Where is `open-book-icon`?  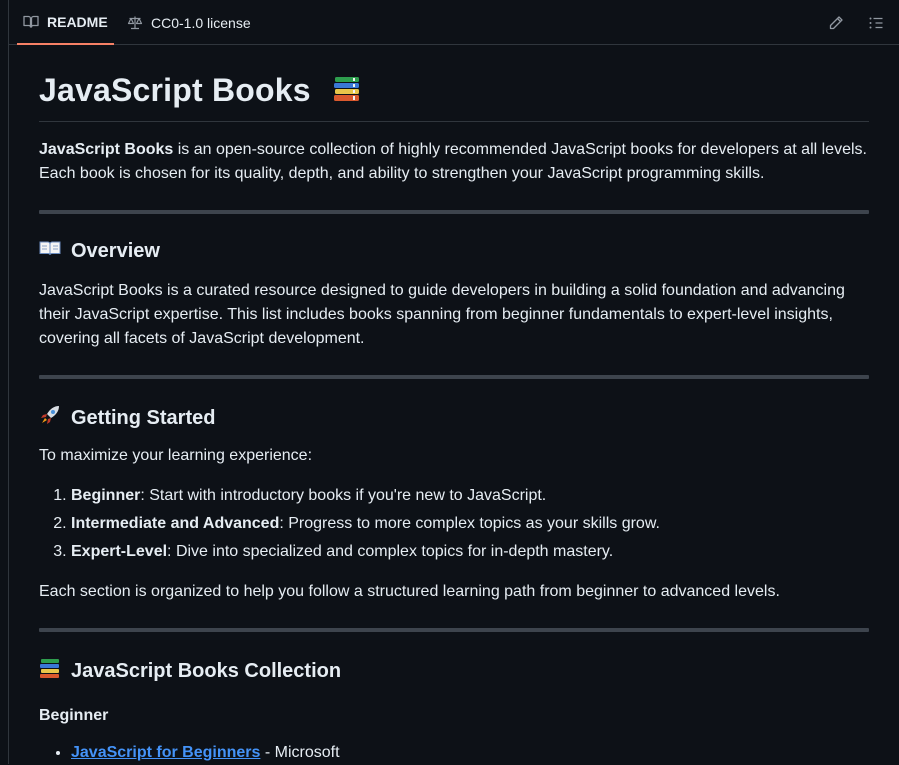 open-book-icon is located at coordinates (50, 251).